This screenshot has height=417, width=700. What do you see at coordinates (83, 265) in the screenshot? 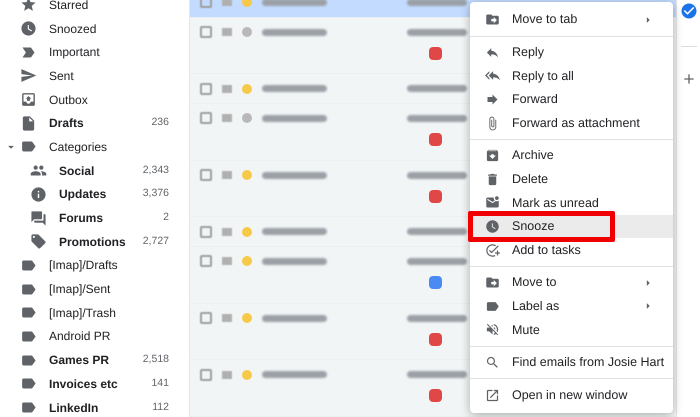
I see `sidebar-label: [Imap]/Drafts` at bounding box center [83, 265].